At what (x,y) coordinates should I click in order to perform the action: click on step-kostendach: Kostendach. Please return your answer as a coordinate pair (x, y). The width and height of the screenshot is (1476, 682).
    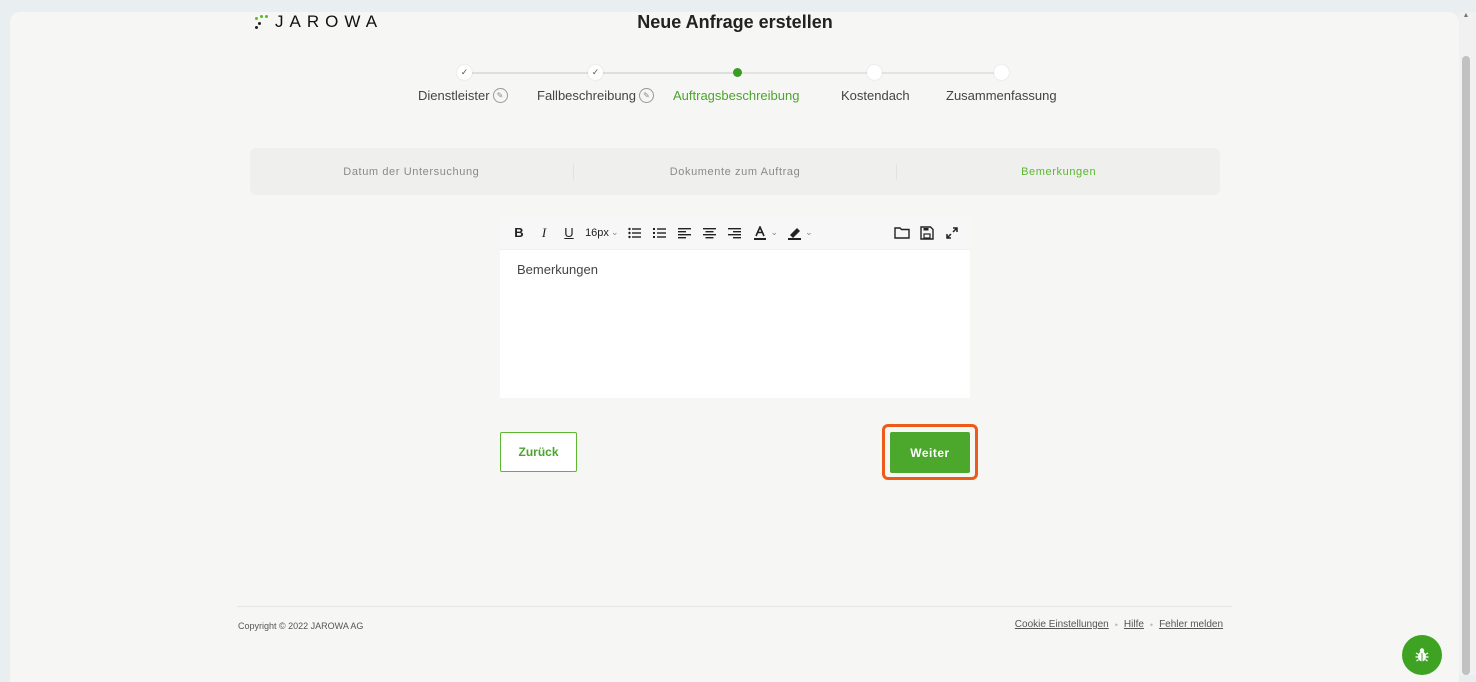
    Looking at the image, I should click on (875, 95).